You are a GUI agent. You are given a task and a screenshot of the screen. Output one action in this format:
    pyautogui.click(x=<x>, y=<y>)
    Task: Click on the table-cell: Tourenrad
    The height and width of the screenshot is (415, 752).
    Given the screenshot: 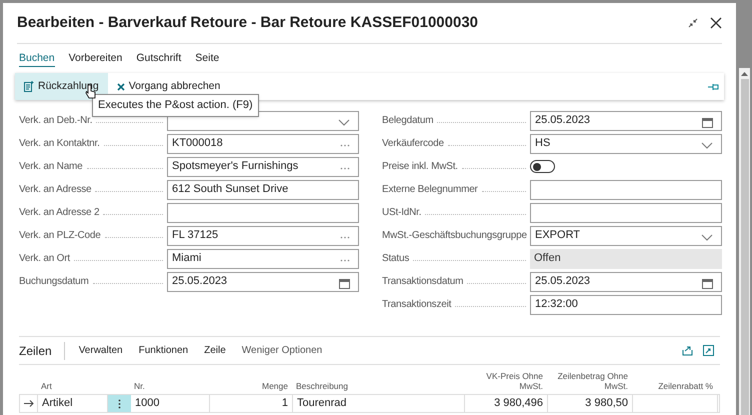 What is the action you would take?
    pyautogui.click(x=379, y=403)
    